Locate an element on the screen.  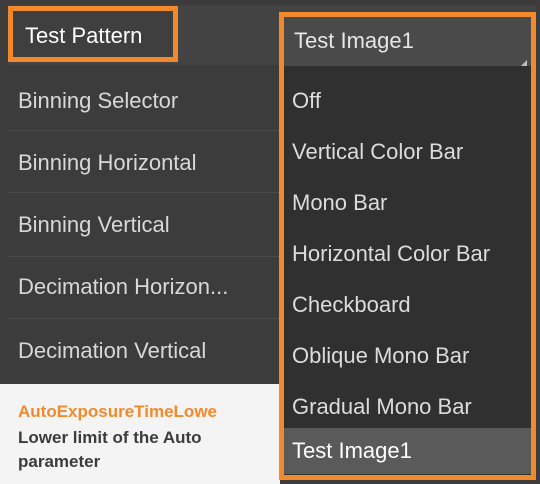
option-vertical-color-bar: Vertical Color Bar is located at coordinates (407, 152).